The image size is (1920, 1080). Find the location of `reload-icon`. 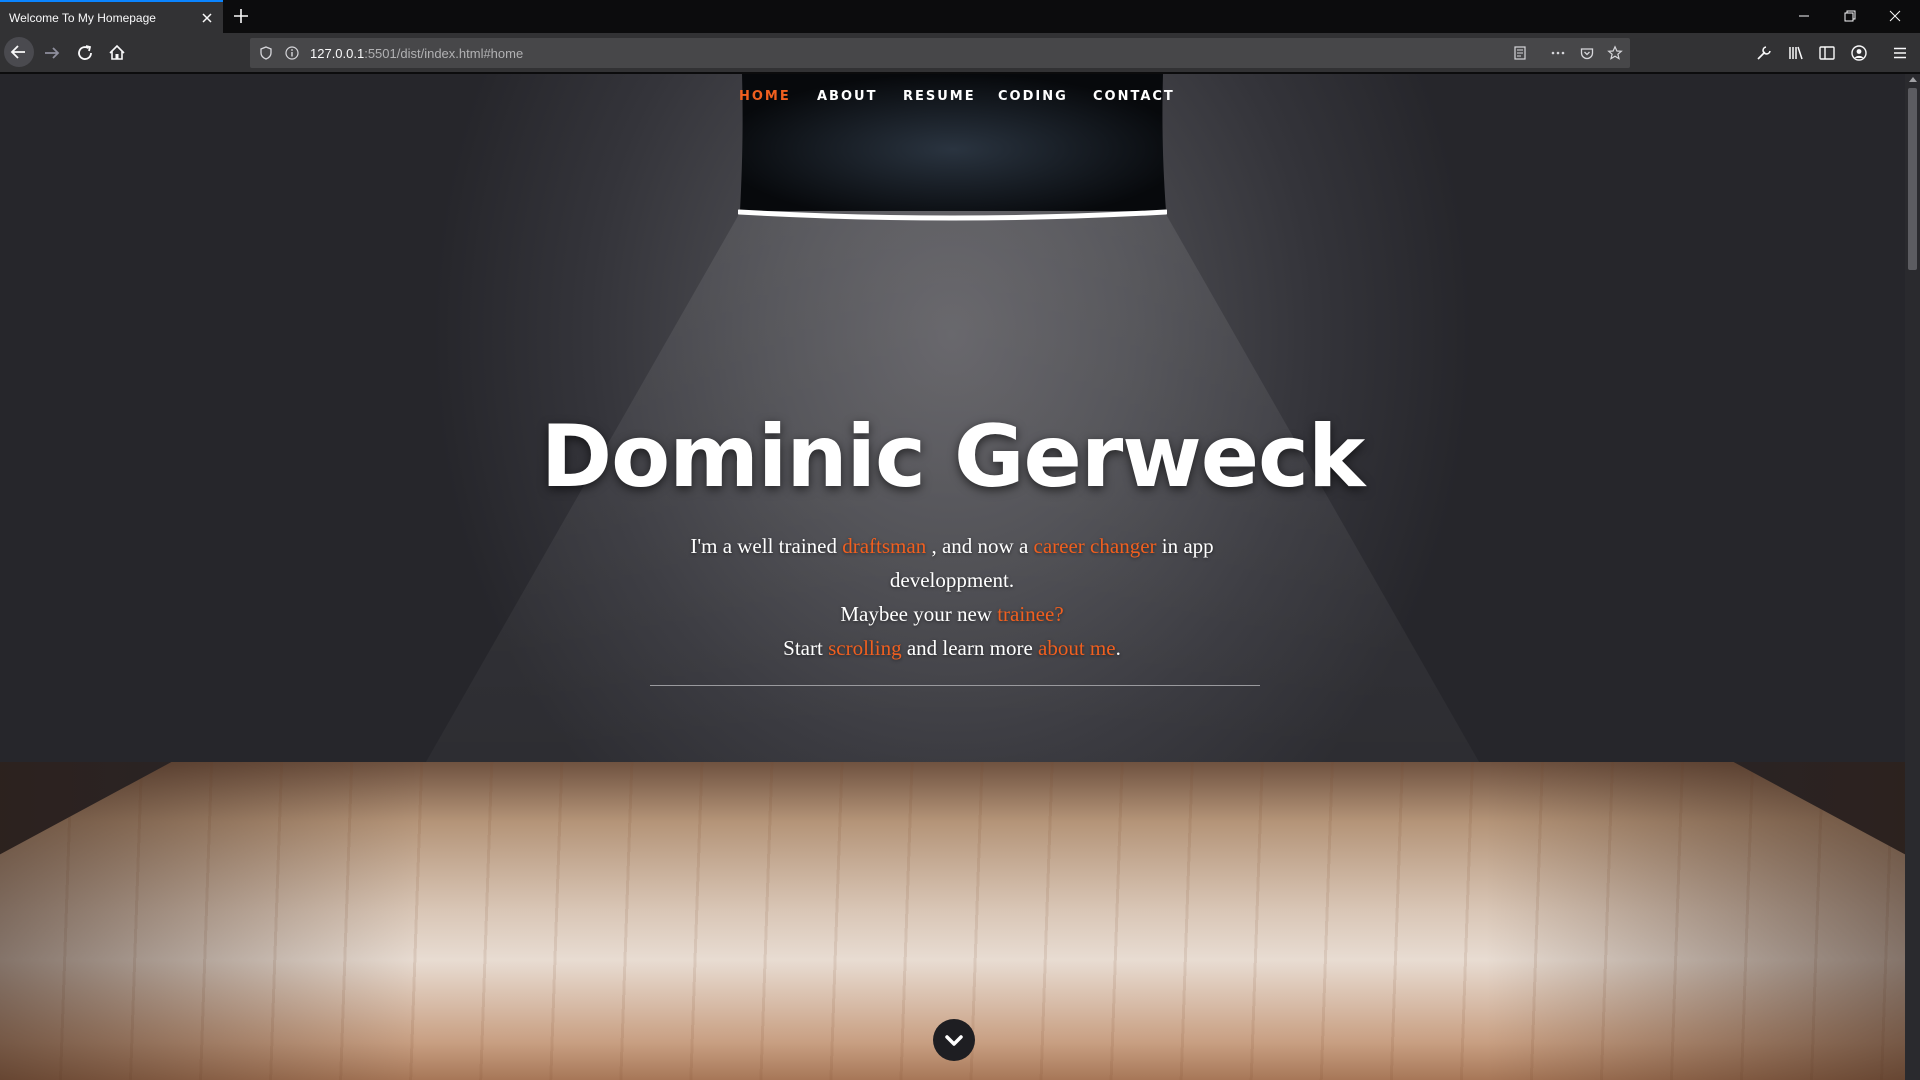

reload-icon is located at coordinates (85, 53).